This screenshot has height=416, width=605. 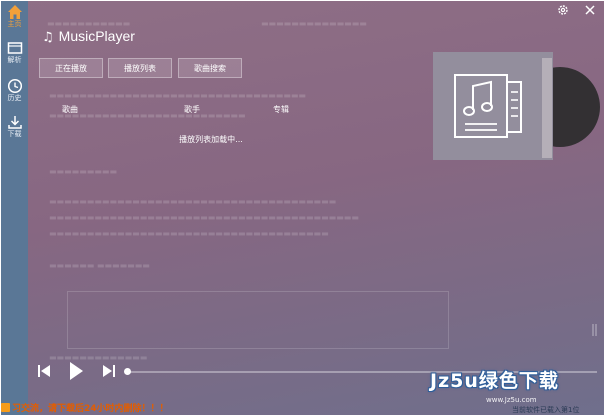 What do you see at coordinates (14, 48) in the screenshot?
I see `film-icon` at bounding box center [14, 48].